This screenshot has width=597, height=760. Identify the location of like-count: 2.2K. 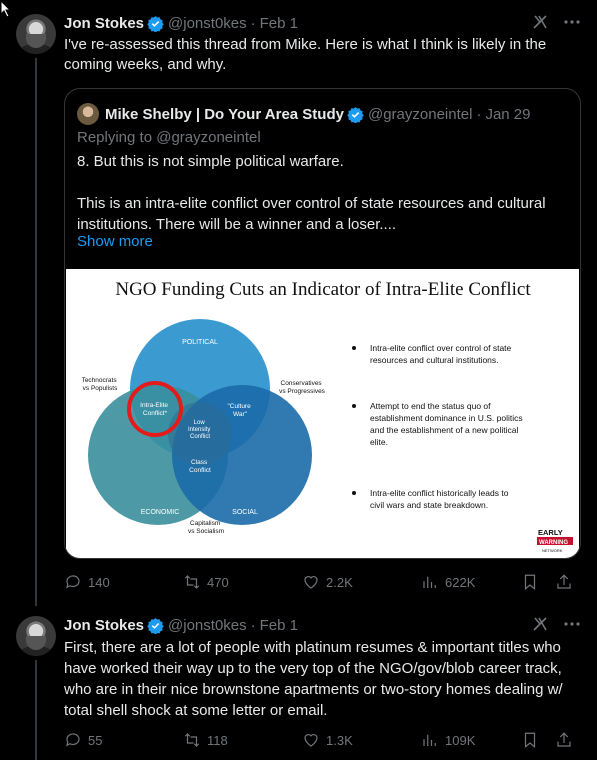
(339, 582).